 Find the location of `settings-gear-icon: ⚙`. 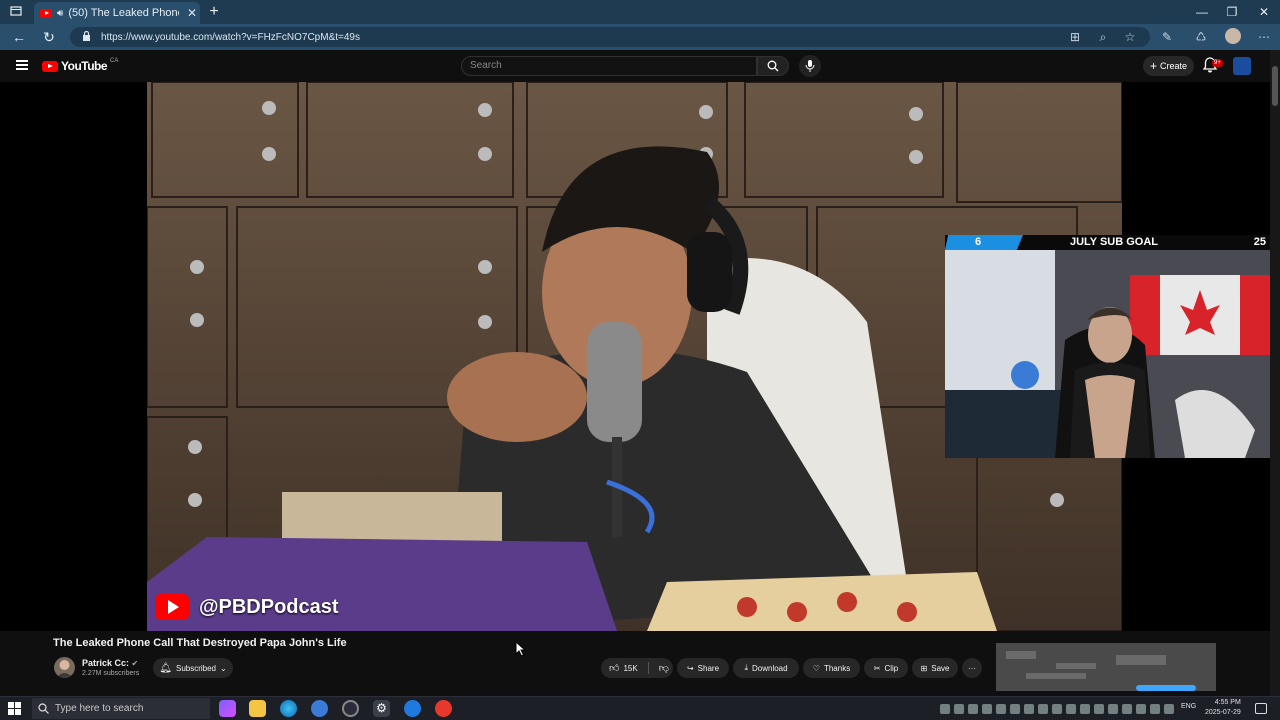

settings-gear-icon: ⚙ is located at coordinates (381, 708).